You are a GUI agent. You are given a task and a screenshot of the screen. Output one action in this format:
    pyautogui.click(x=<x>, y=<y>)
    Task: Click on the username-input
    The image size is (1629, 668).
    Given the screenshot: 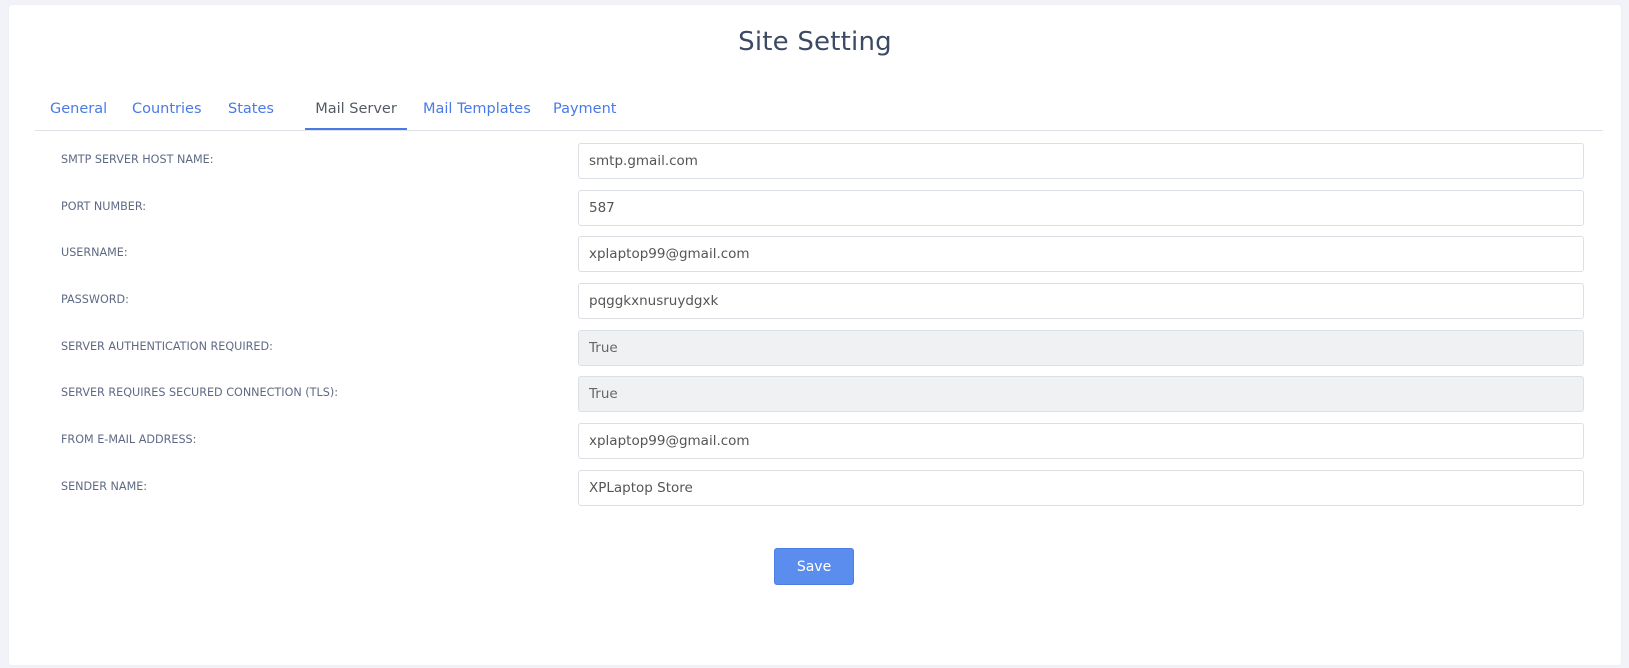 What is the action you would take?
    pyautogui.click(x=1081, y=254)
    